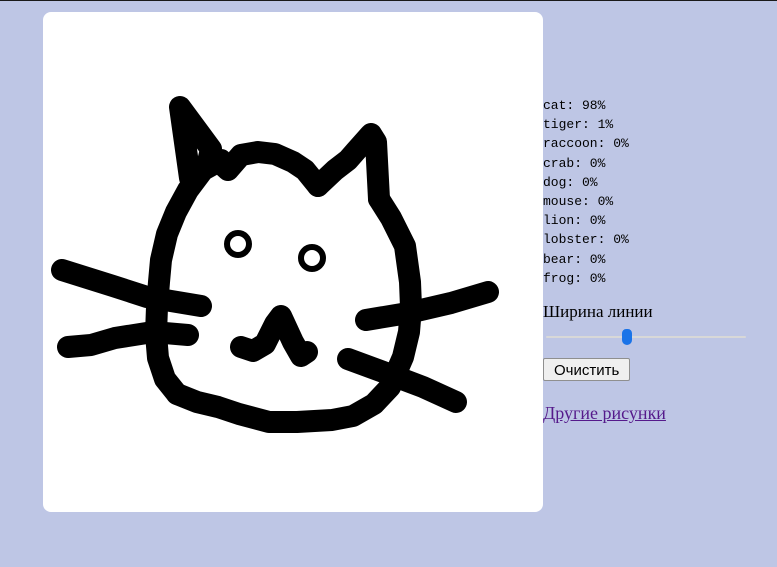  Describe the element at coordinates (586, 240) in the screenshot. I see `prediction-item-lobster: lobster: 0%` at that location.